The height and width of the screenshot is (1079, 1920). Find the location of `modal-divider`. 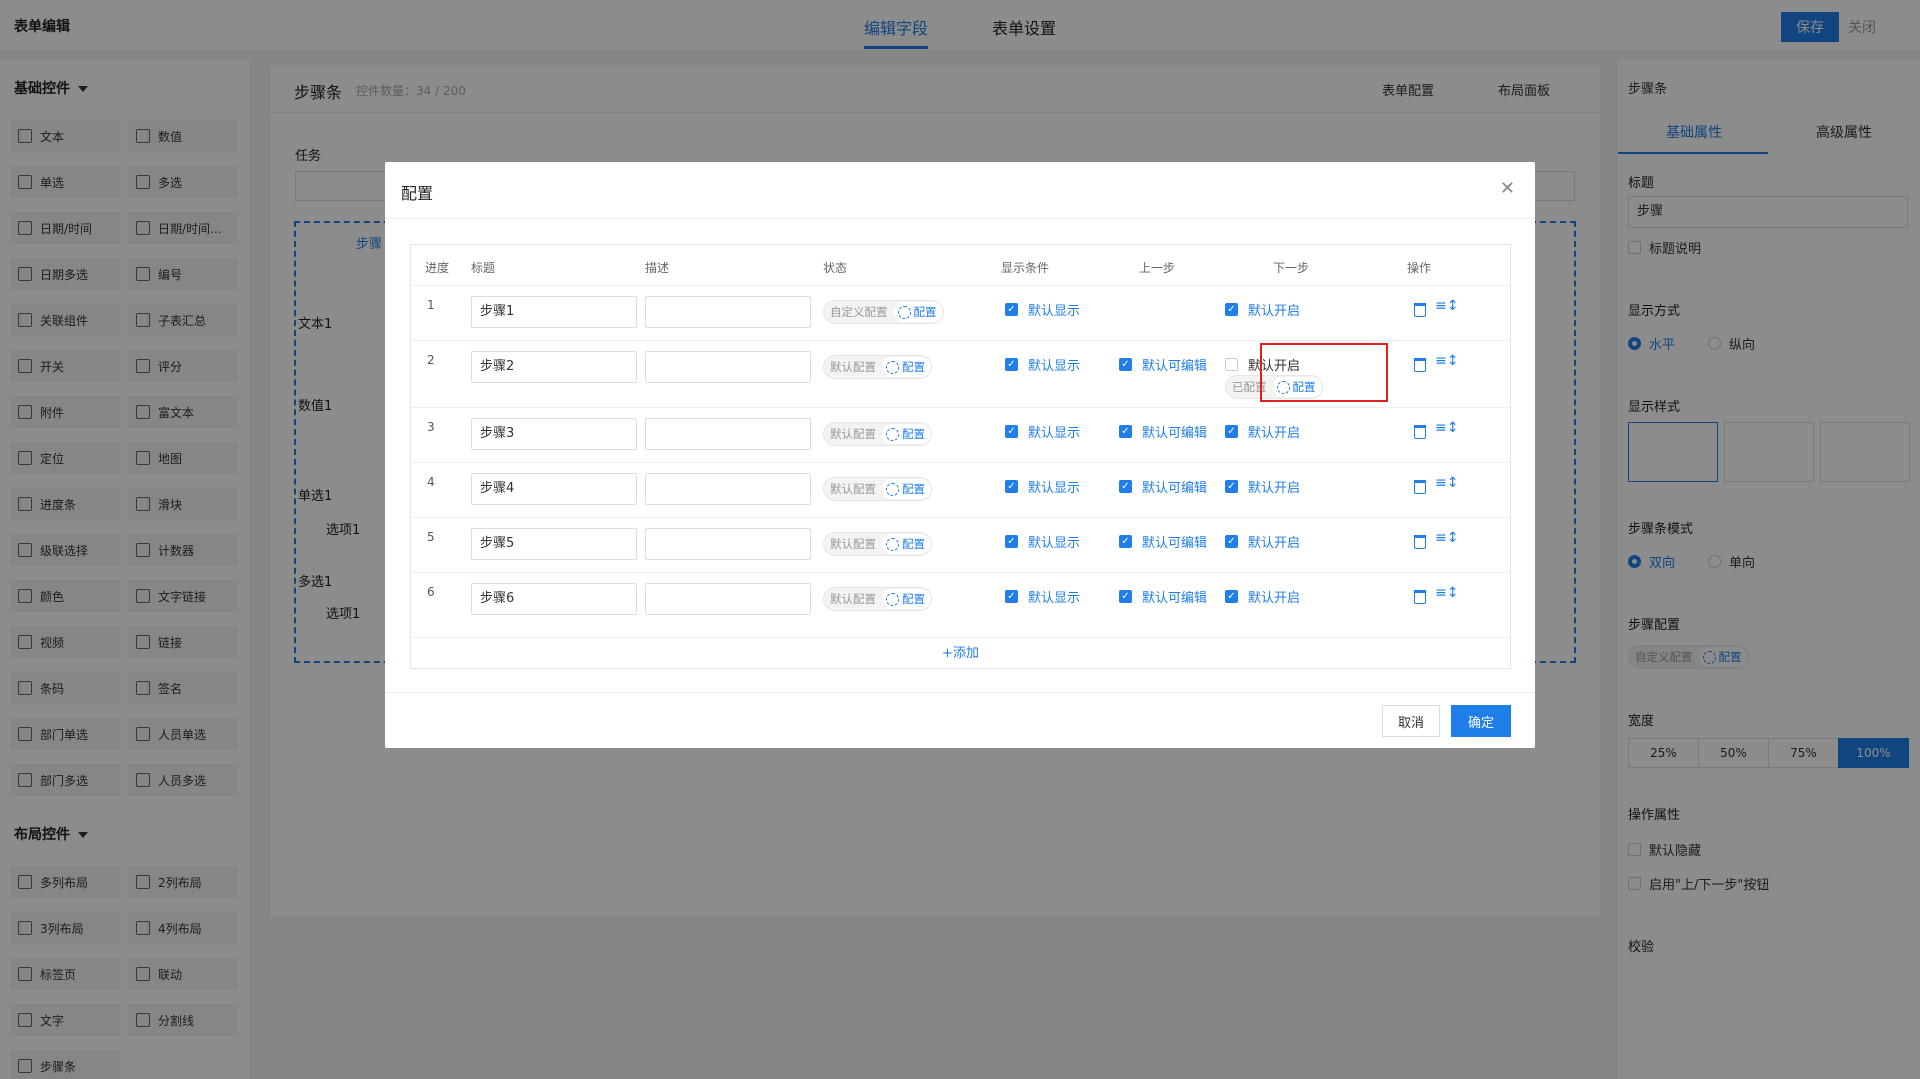

modal-divider is located at coordinates (960, 218).